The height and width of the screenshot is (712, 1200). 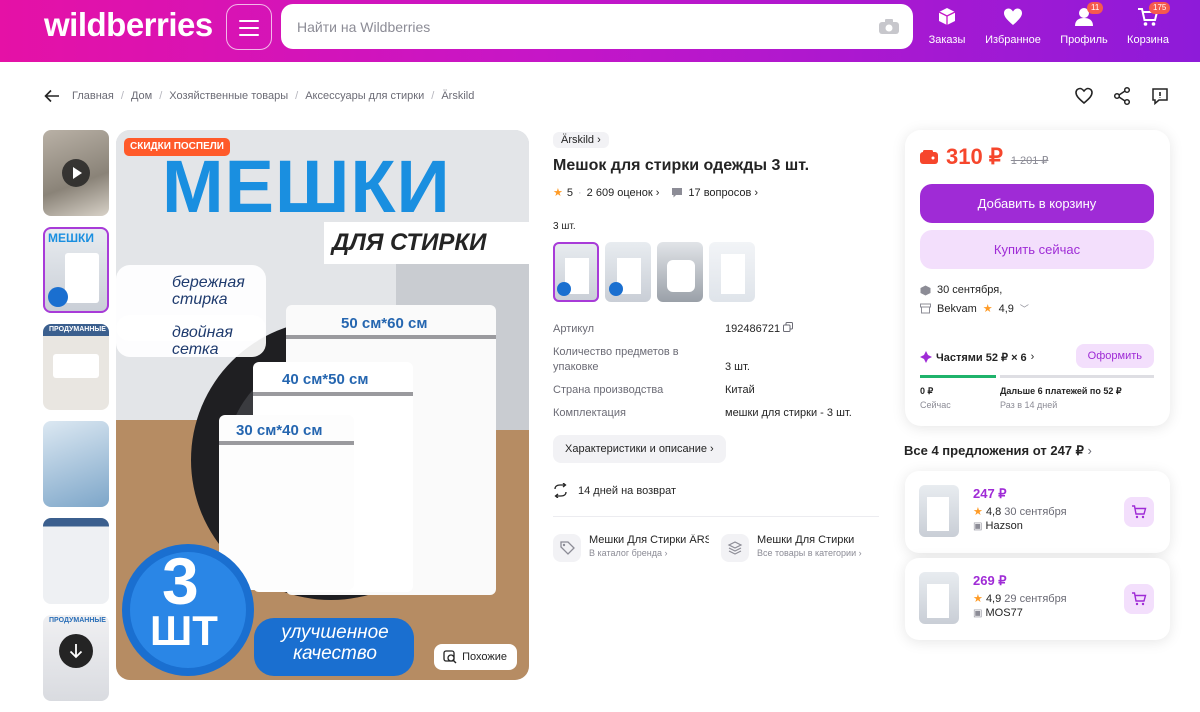 I want to click on report-icon, so click(x=1160, y=96).